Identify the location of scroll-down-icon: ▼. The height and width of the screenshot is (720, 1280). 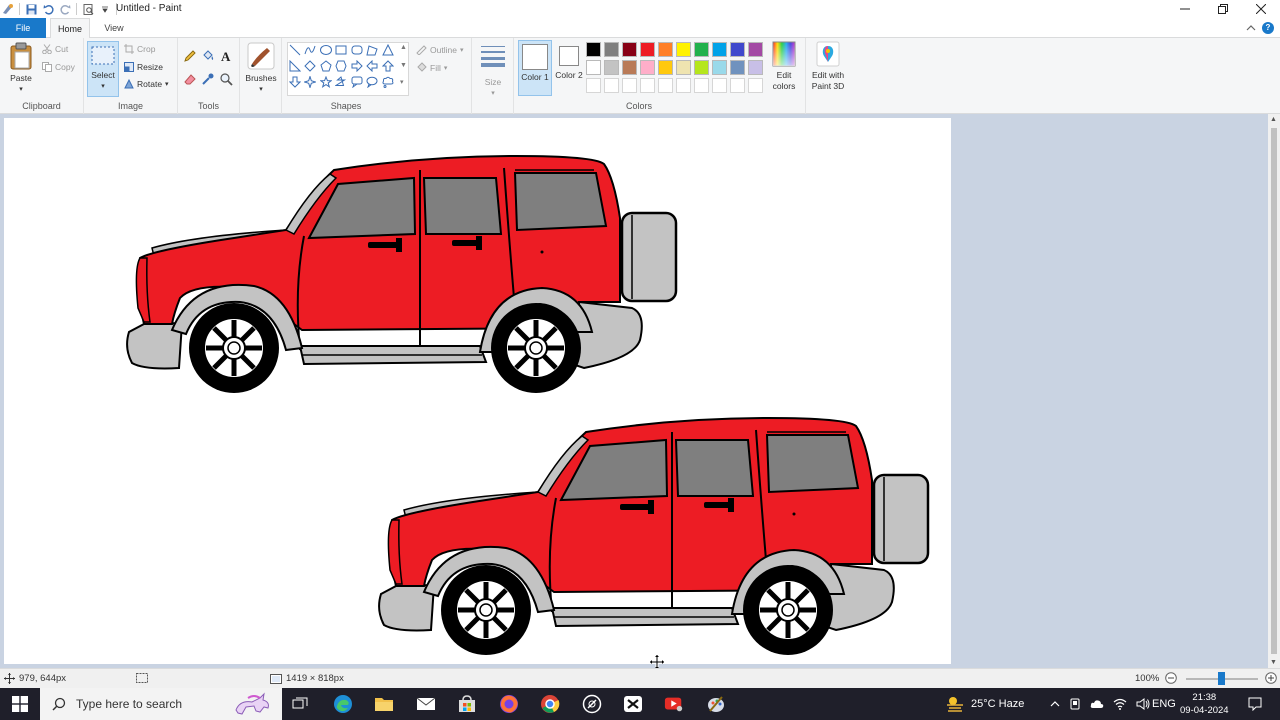
(1273, 662).